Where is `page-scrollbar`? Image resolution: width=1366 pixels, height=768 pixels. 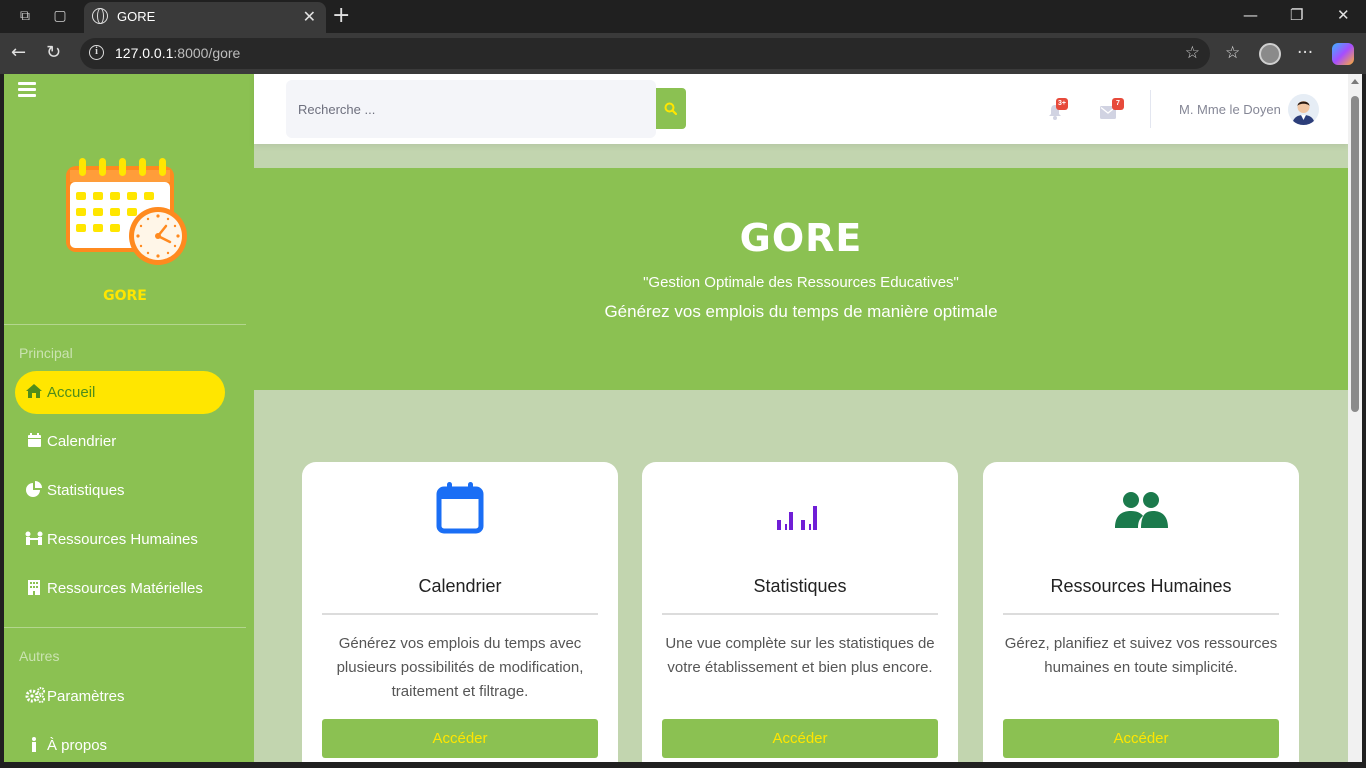
page-scrollbar is located at coordinates (1355, 418).